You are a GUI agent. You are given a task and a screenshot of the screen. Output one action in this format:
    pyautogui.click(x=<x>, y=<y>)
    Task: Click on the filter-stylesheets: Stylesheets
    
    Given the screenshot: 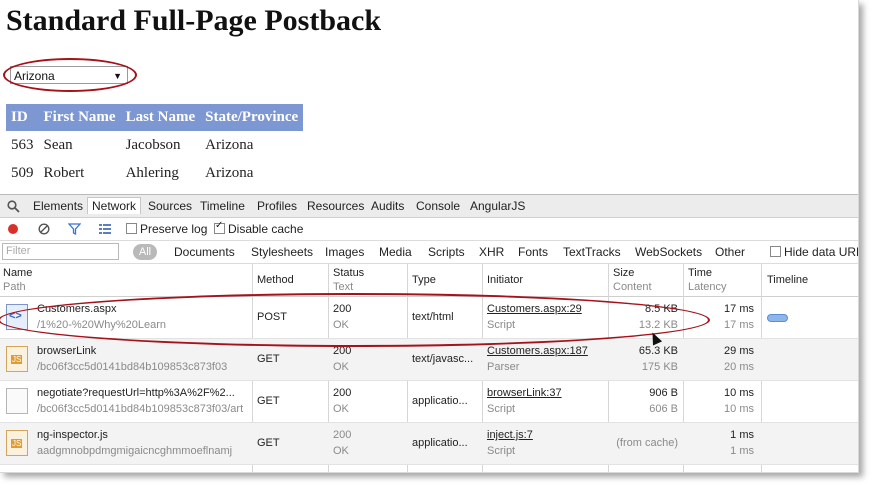 What is the action you would take?
    pyautogui.click(x=282, y=252)
    